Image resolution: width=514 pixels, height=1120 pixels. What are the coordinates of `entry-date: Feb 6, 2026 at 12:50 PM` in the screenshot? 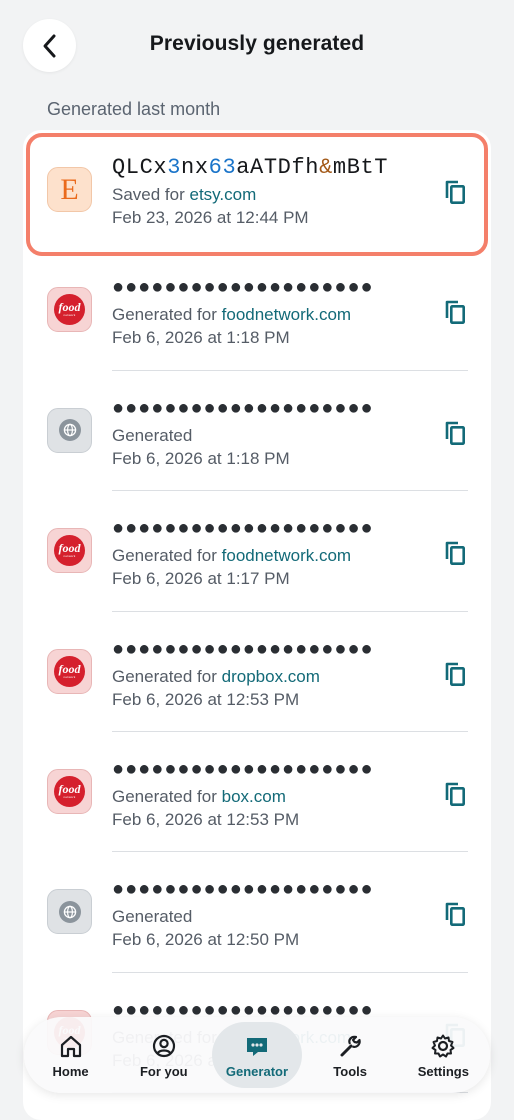 It's located at (206, 940).